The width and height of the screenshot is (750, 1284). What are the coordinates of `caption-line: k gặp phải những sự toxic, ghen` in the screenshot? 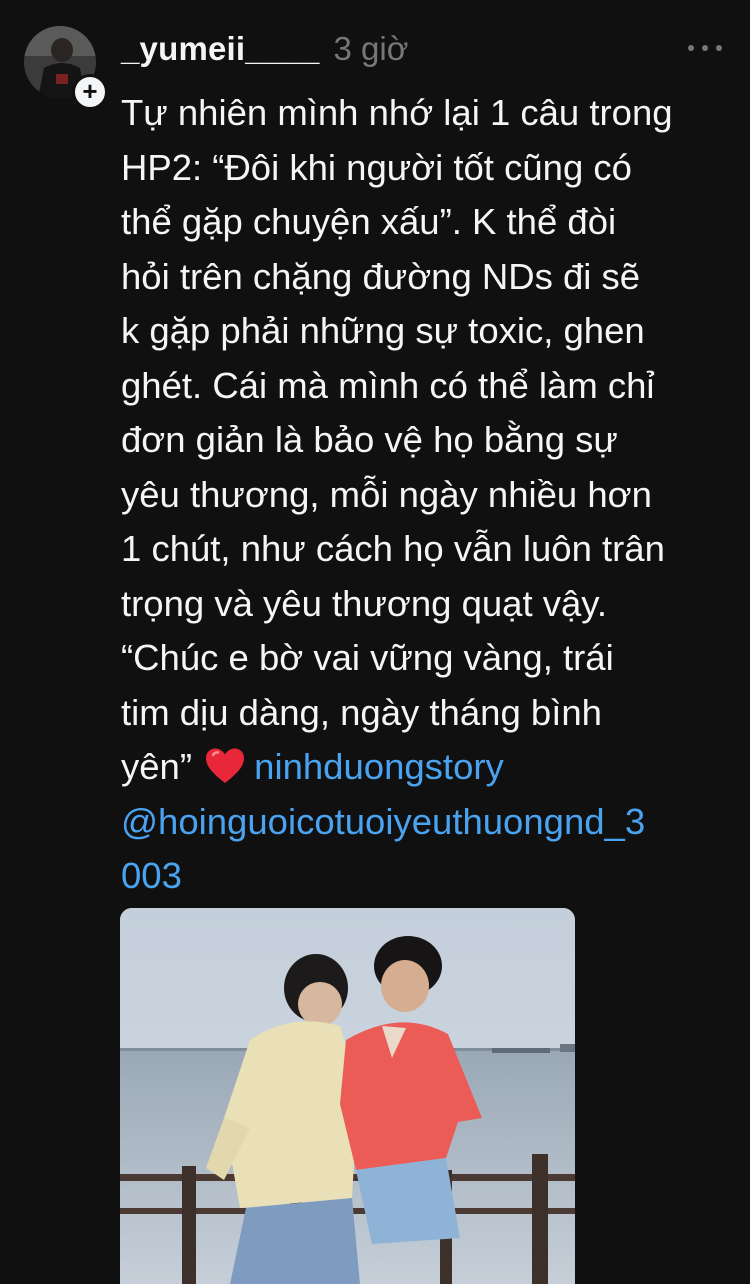 It's located at (383, 330).